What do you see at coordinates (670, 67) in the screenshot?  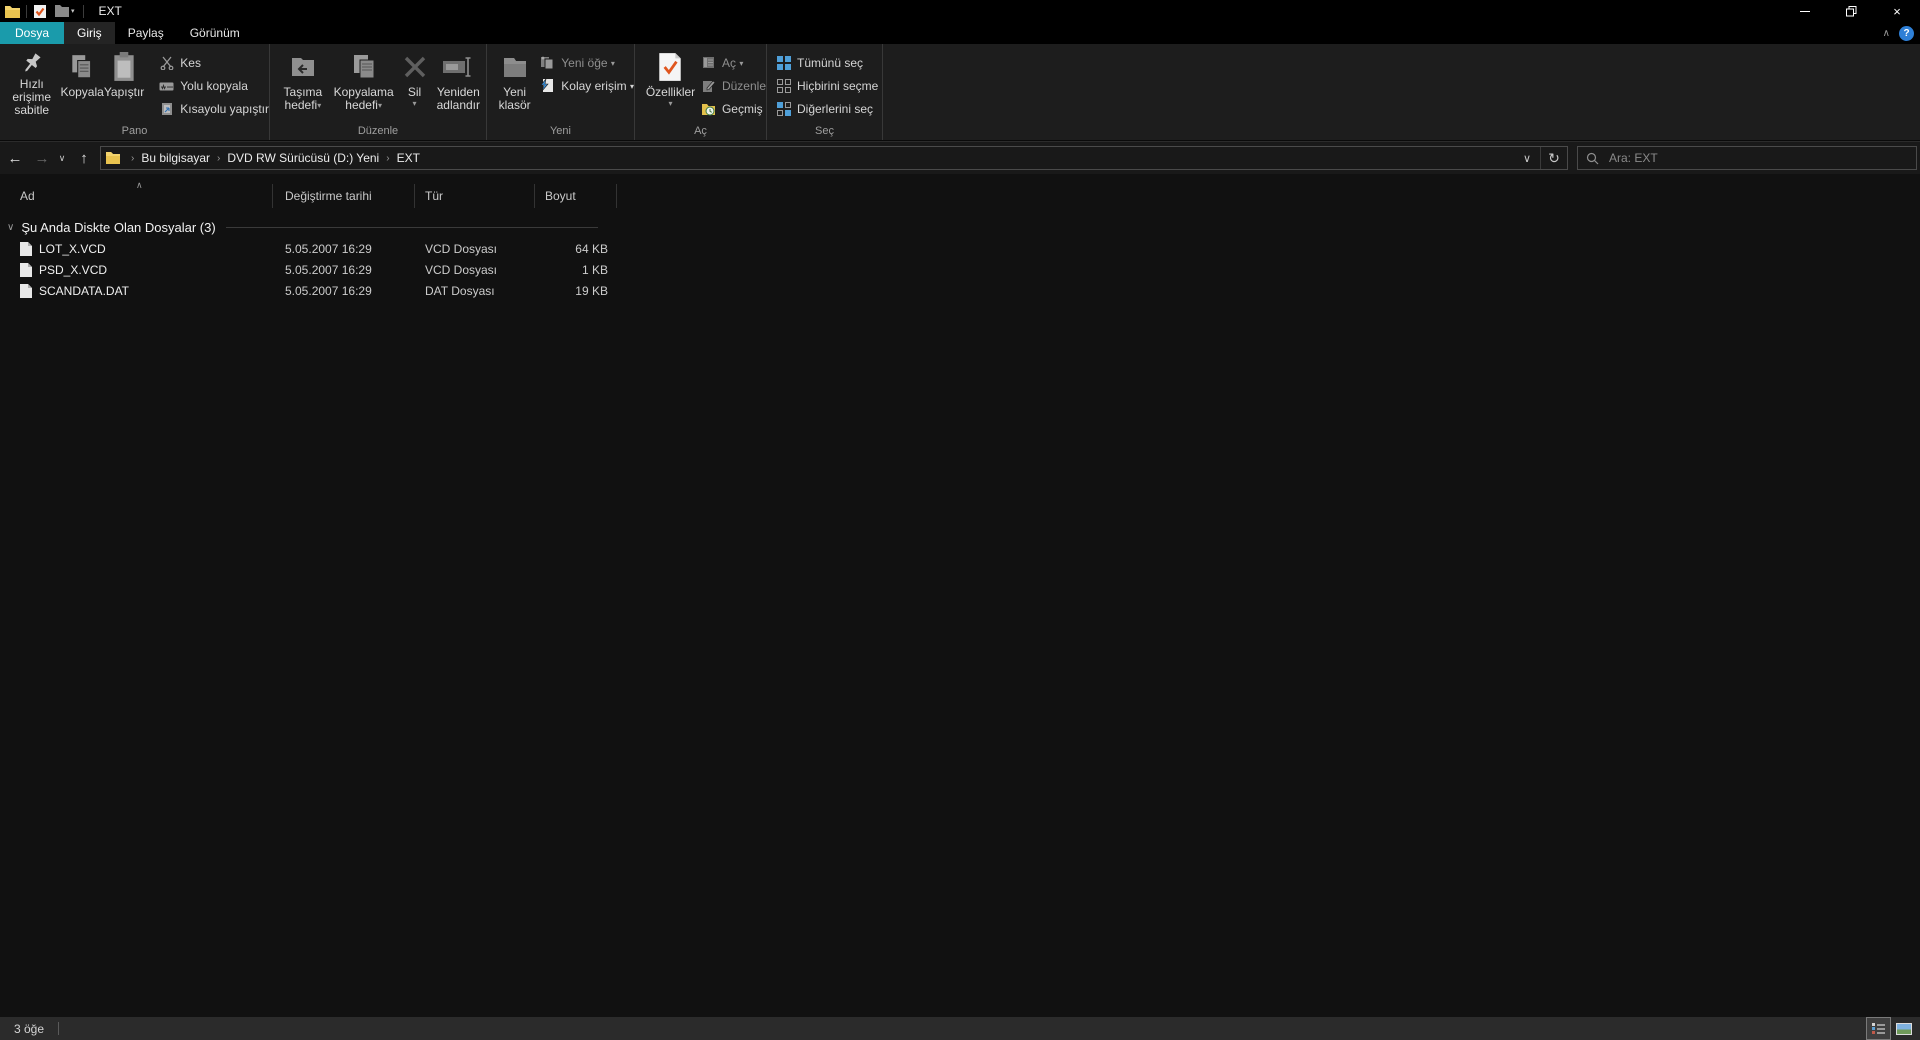 I see `properties-icon` at bounding box center [670, 67].